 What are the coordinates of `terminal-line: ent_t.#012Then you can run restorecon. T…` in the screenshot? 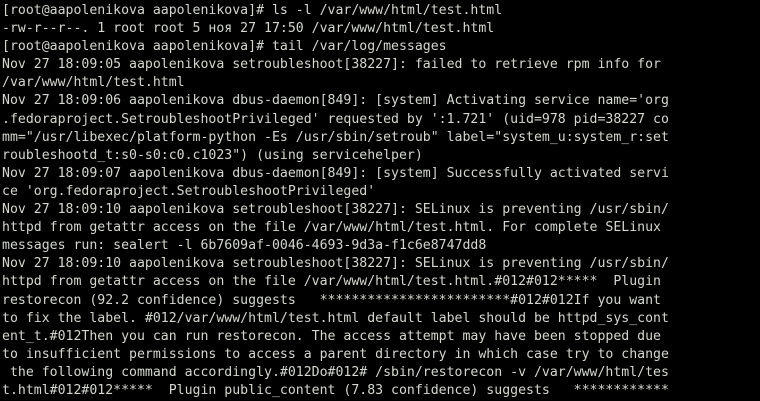 It's located at (331, 336).